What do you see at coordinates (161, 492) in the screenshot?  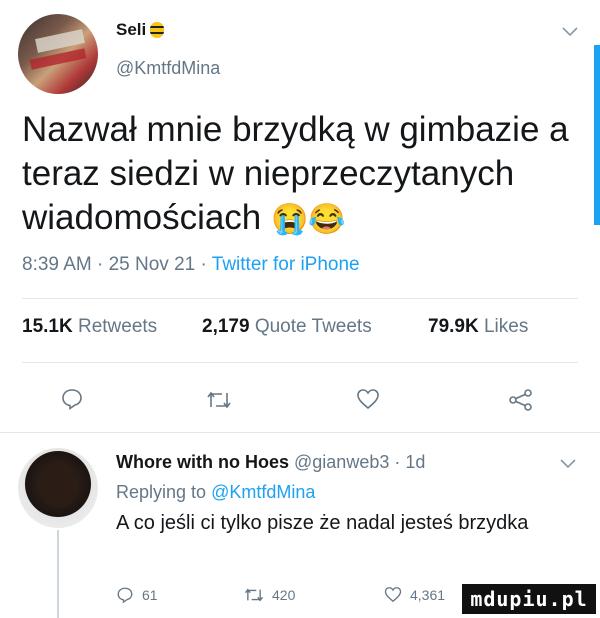 I see `replying-label: Replying to` at bounding box center [161, 492].